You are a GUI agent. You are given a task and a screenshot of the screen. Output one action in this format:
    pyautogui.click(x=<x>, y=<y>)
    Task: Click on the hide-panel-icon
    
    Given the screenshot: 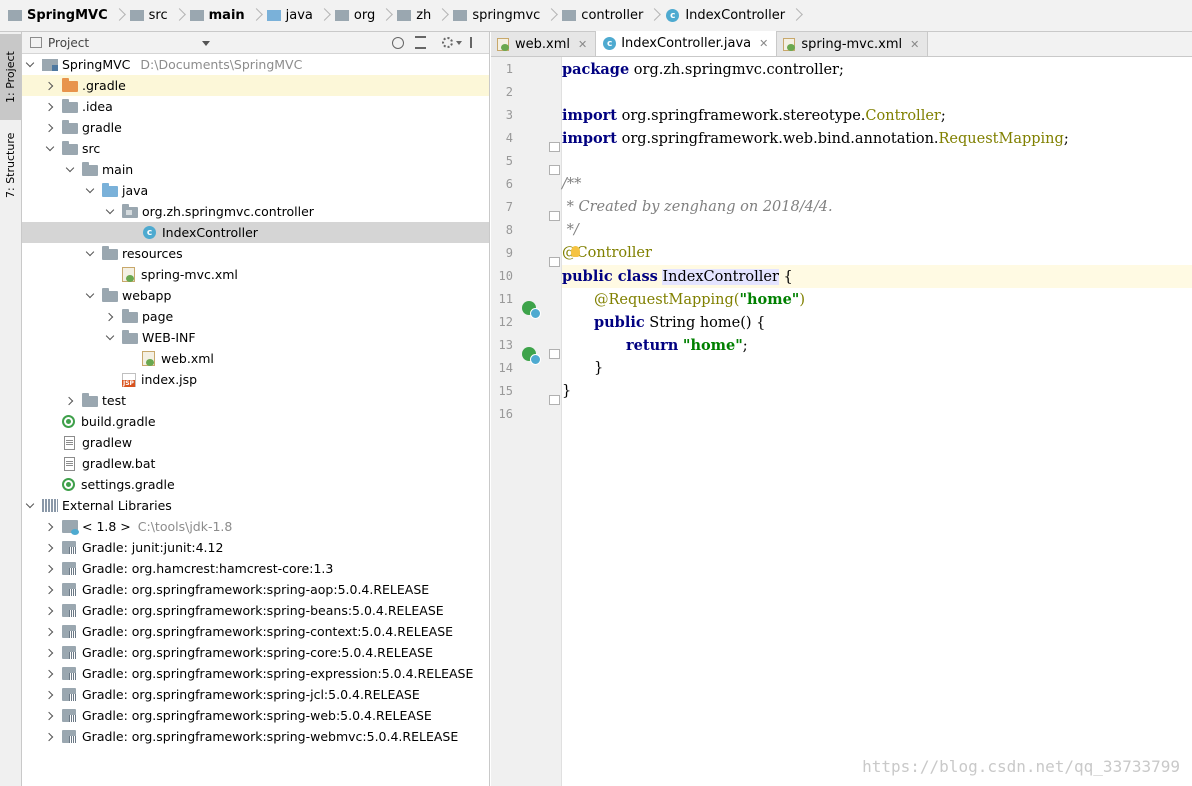 What is the action you would take?
    pyautogui.click(x=475, y=42)
    